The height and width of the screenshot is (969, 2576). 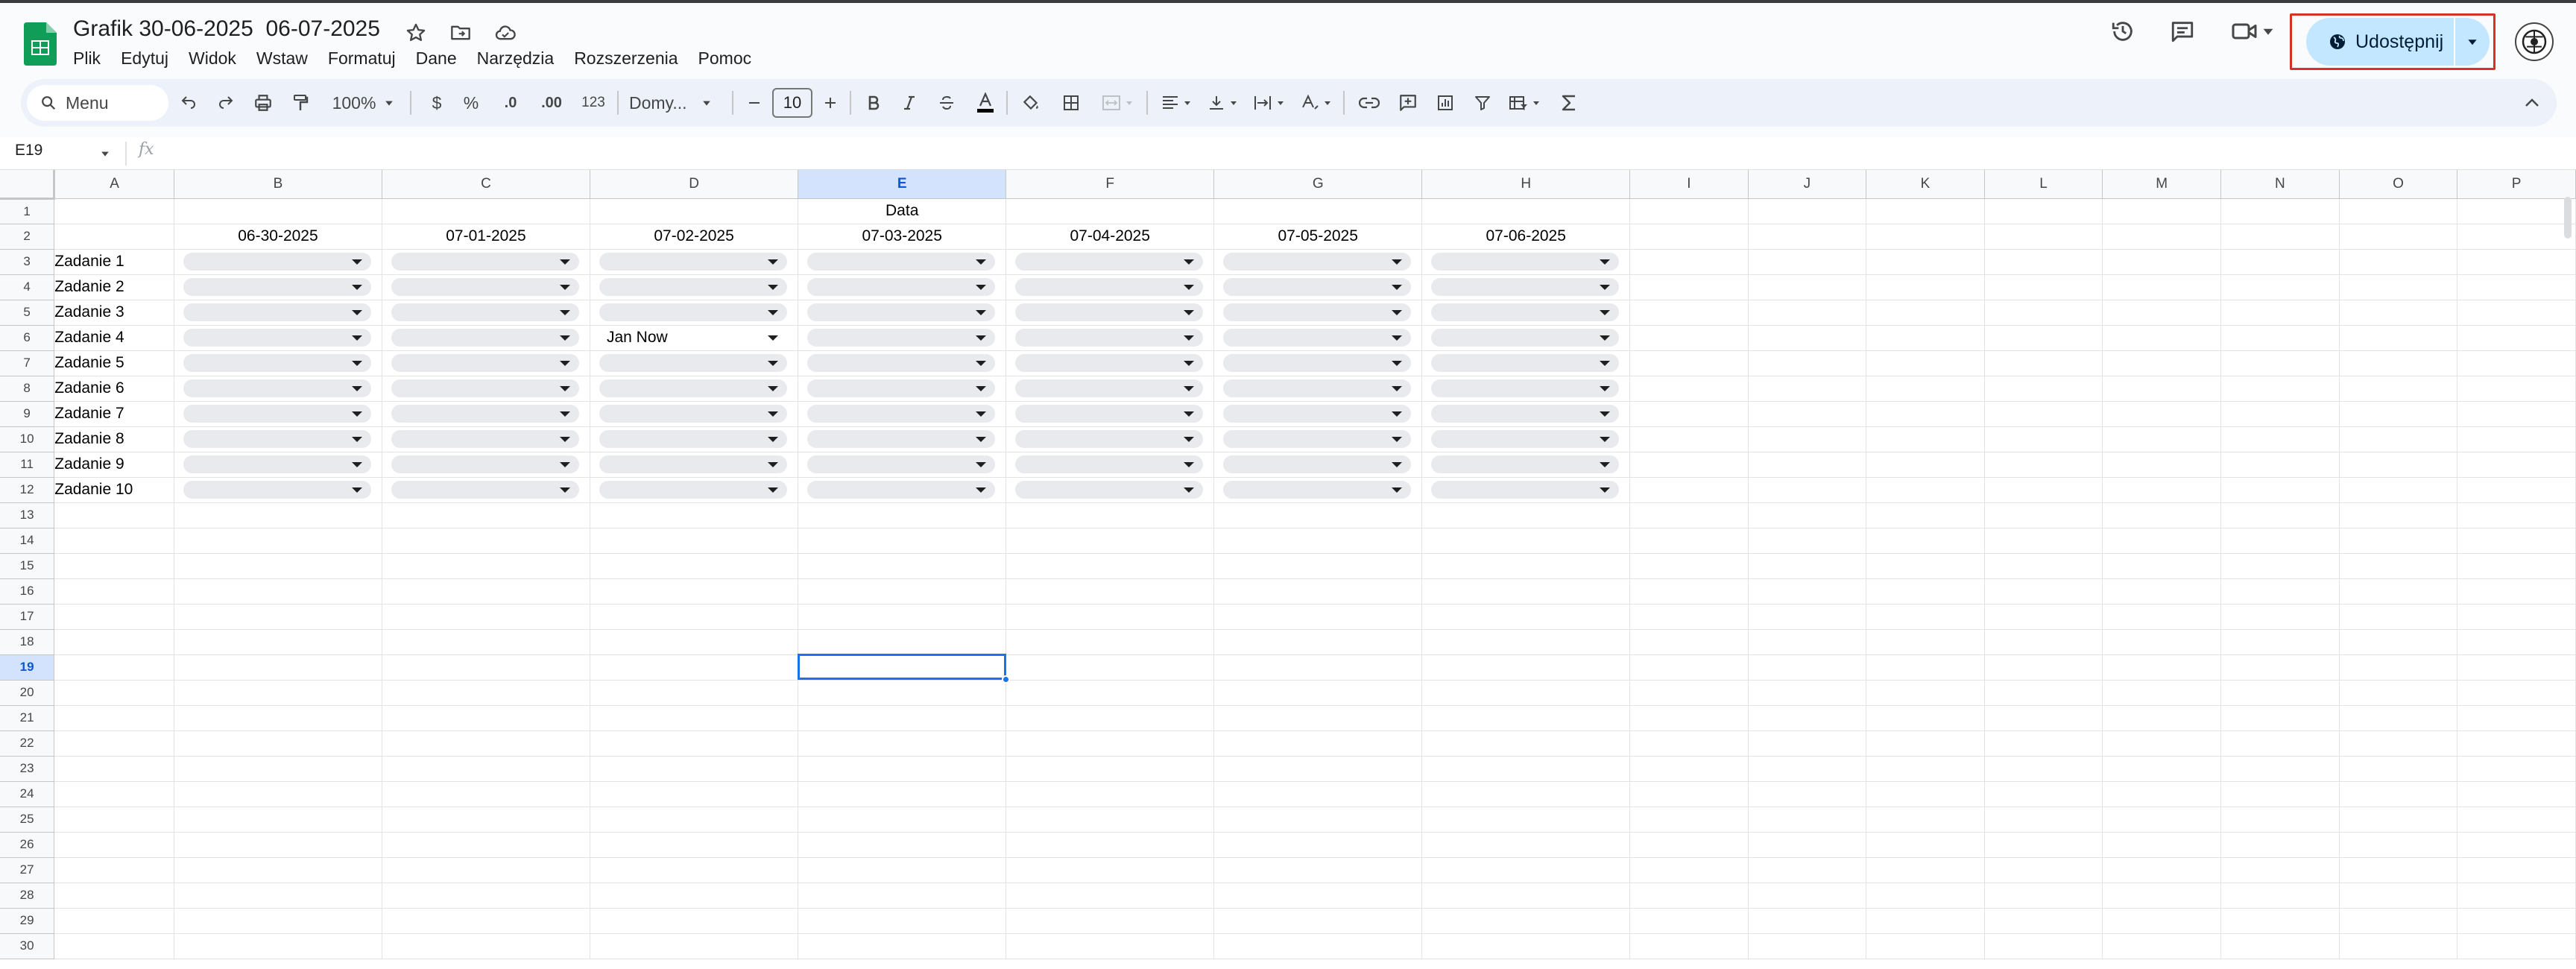 What do you see at coordinates (1807, 870) in the screenshot?
I see `cell-j27` at bounding box center [1807, 870].